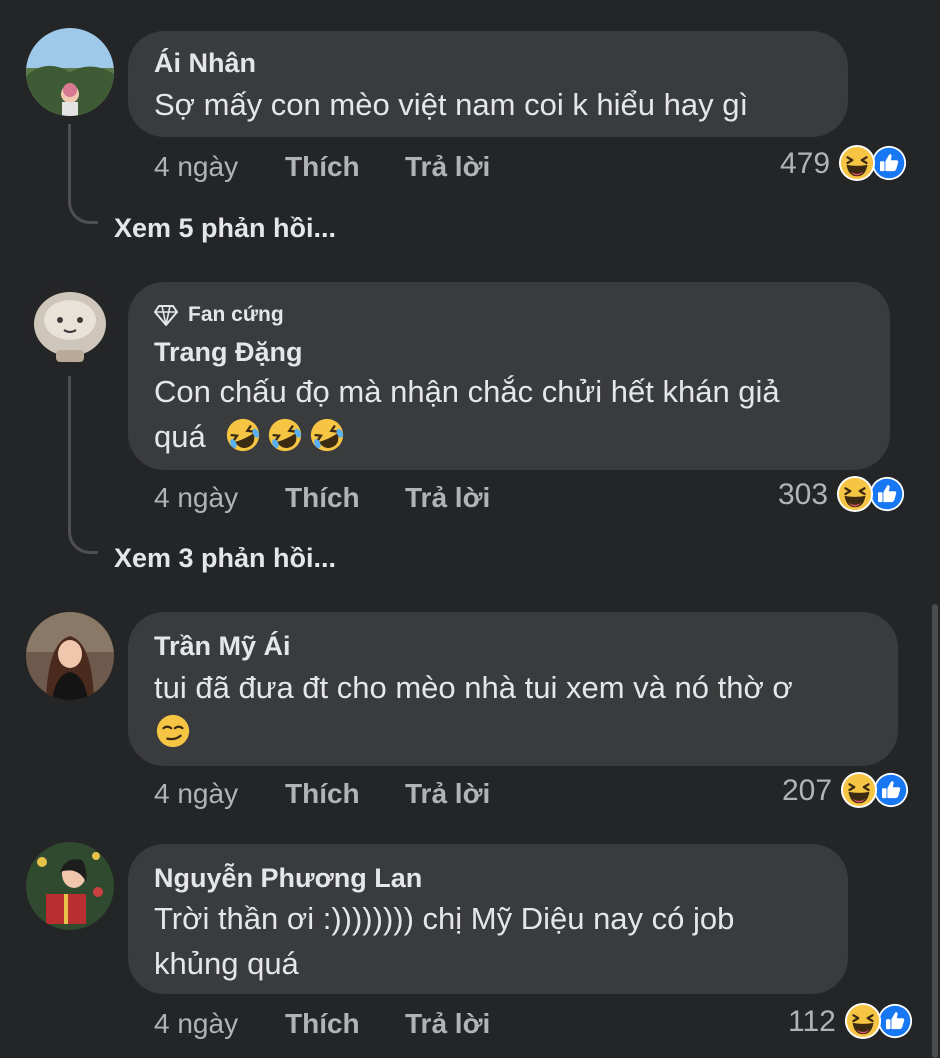 The height and width of the screenshot is (1058, 940). Describe the element at coordinates (803, 494) in the screenshot. I see `reaction-count: 303` at that location.